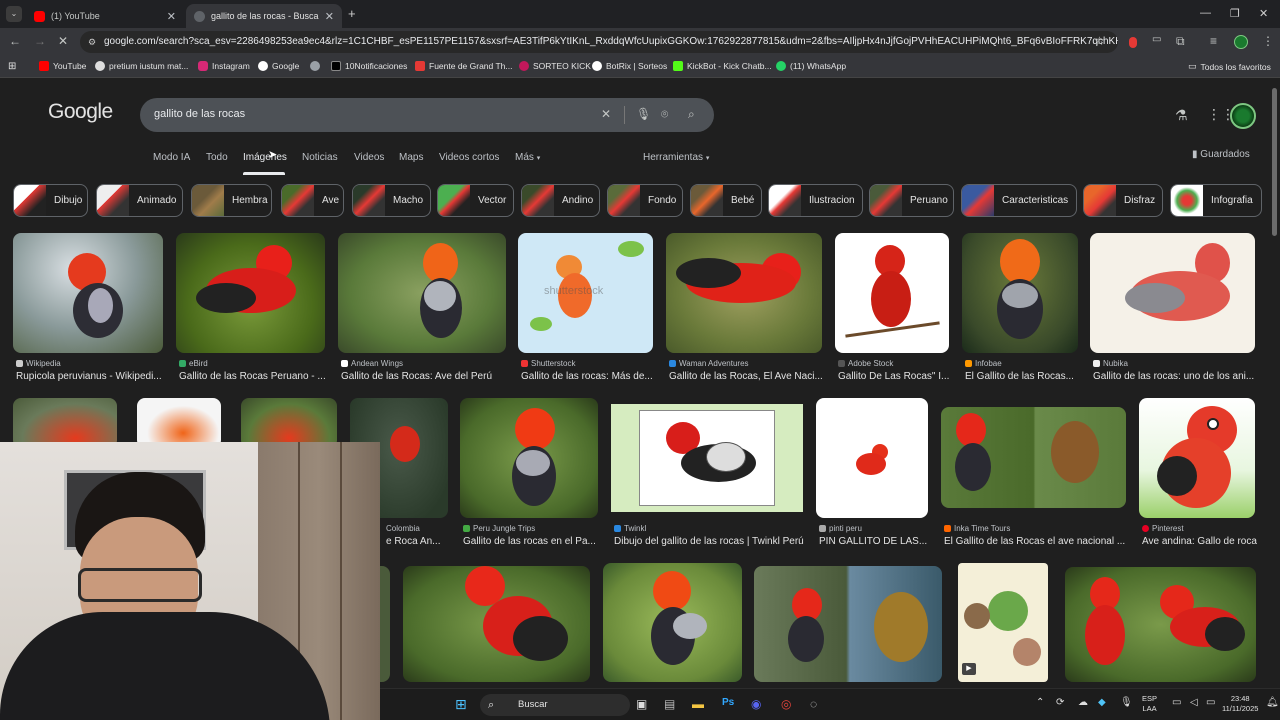 This screenshot has width=1280, height=720. Describe the element at coordinates (1240, 704) in the screenshot. I see `clock: 23:48 11/11/2025` at that location.